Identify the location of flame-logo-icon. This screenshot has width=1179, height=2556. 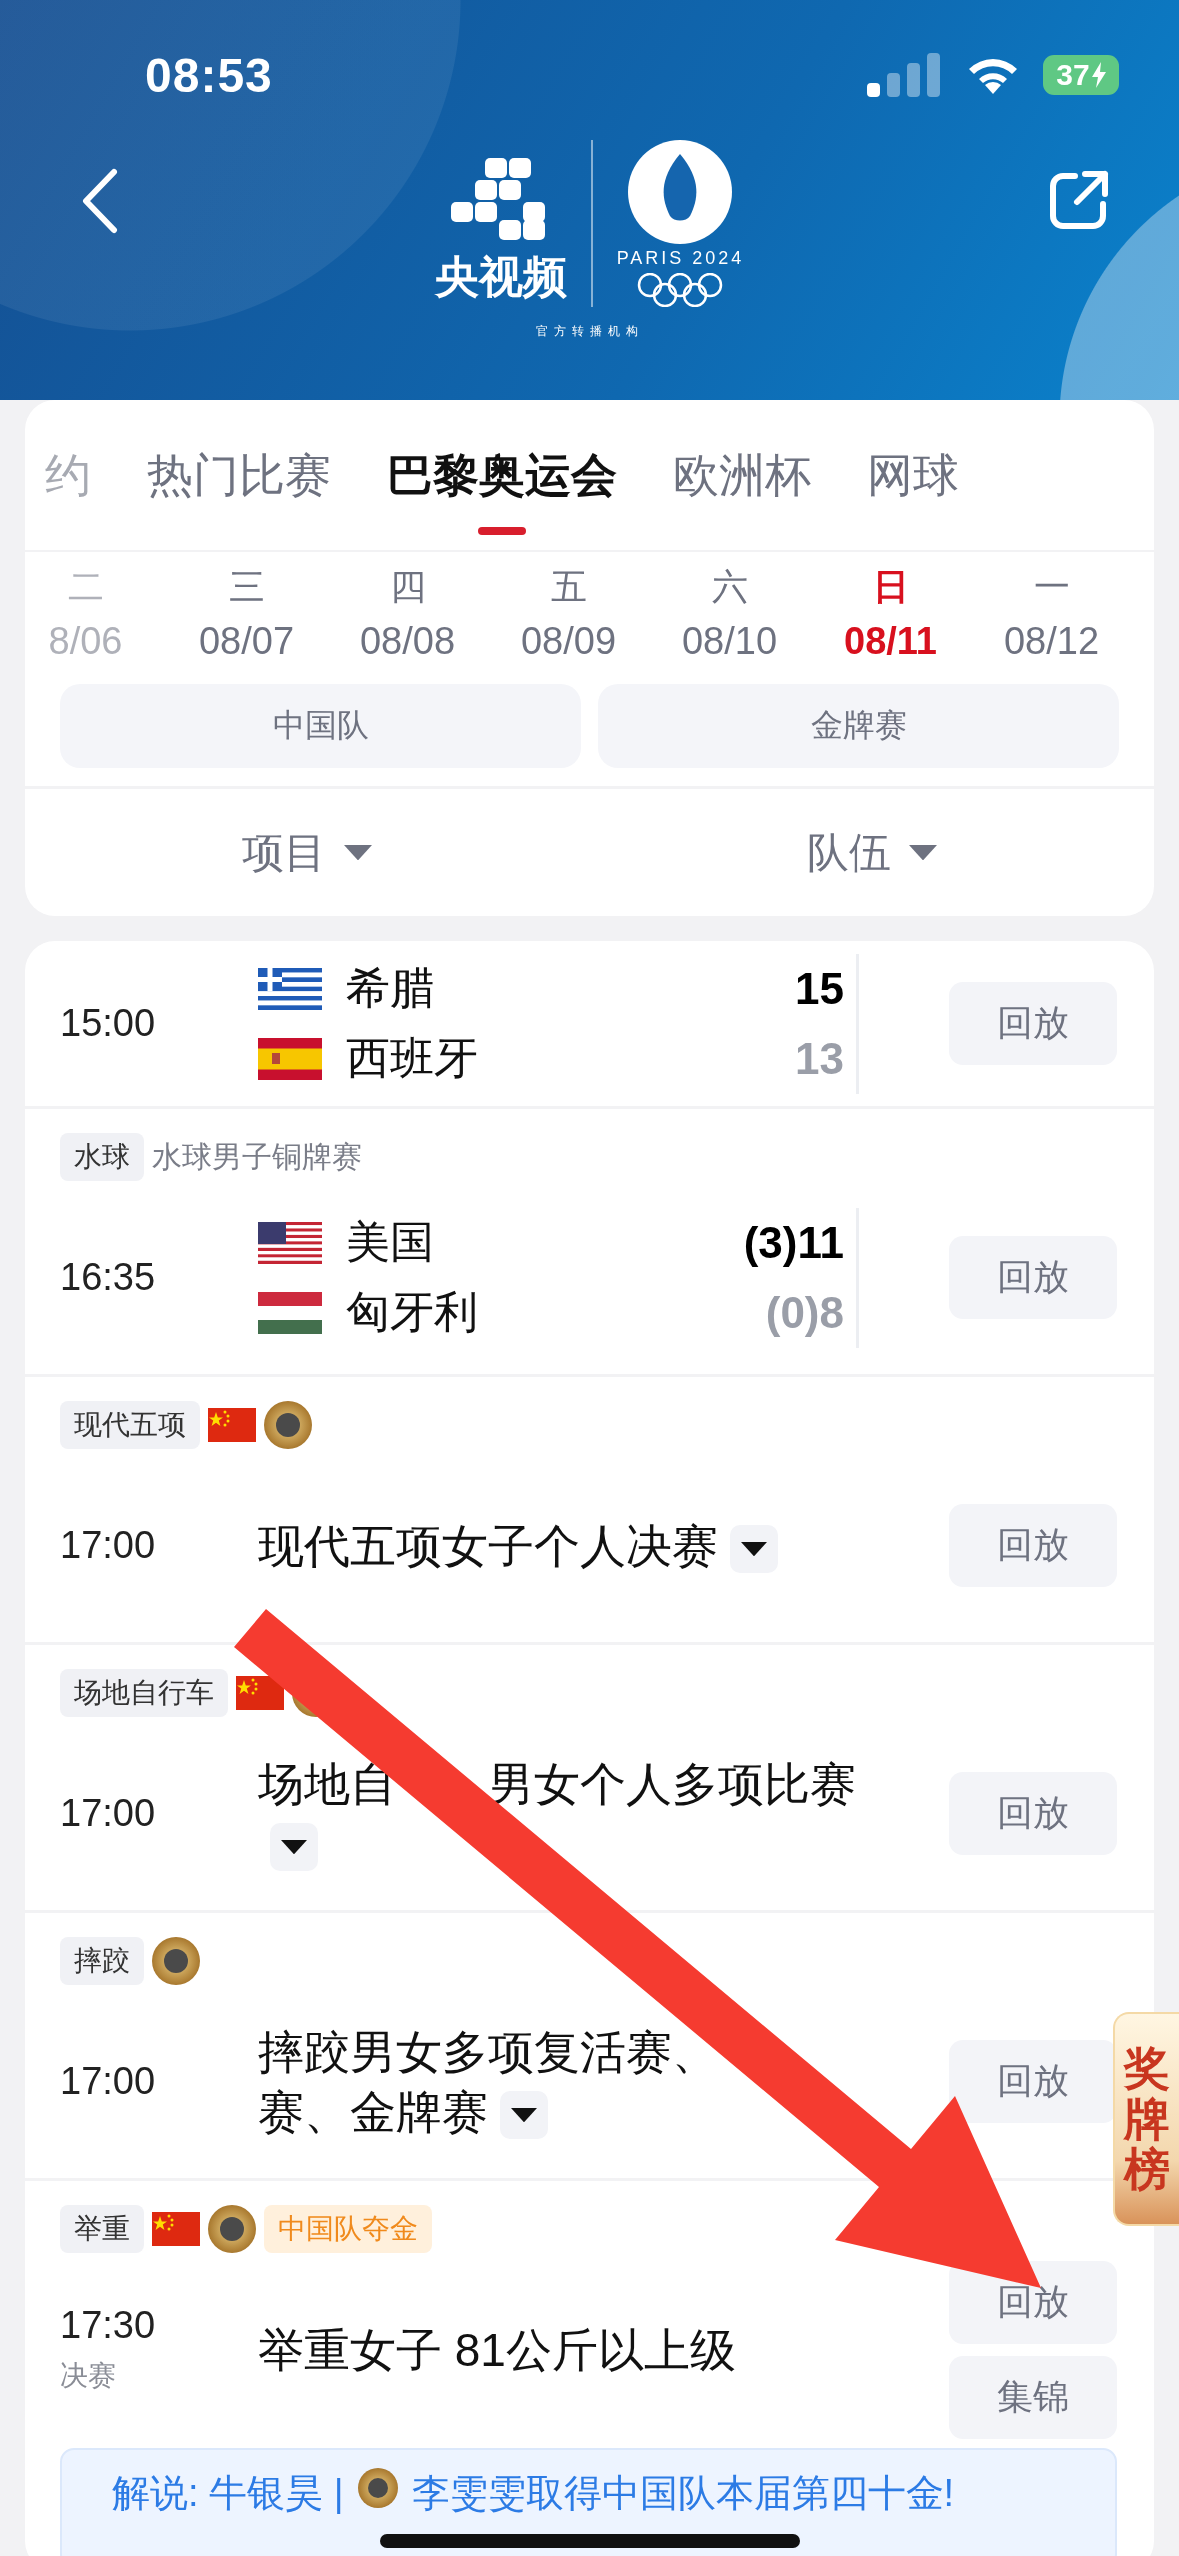
(680, 192).